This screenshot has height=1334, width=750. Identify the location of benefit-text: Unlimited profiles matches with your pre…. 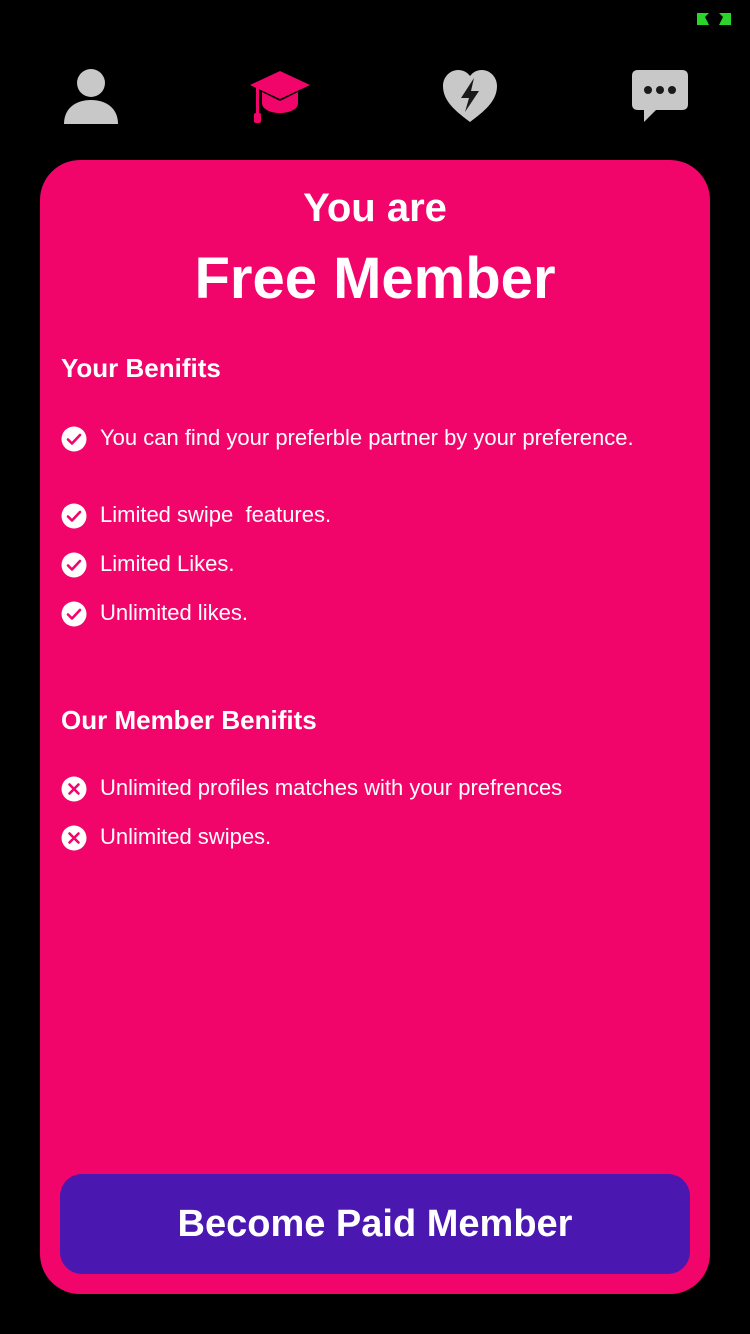
(331, 787).